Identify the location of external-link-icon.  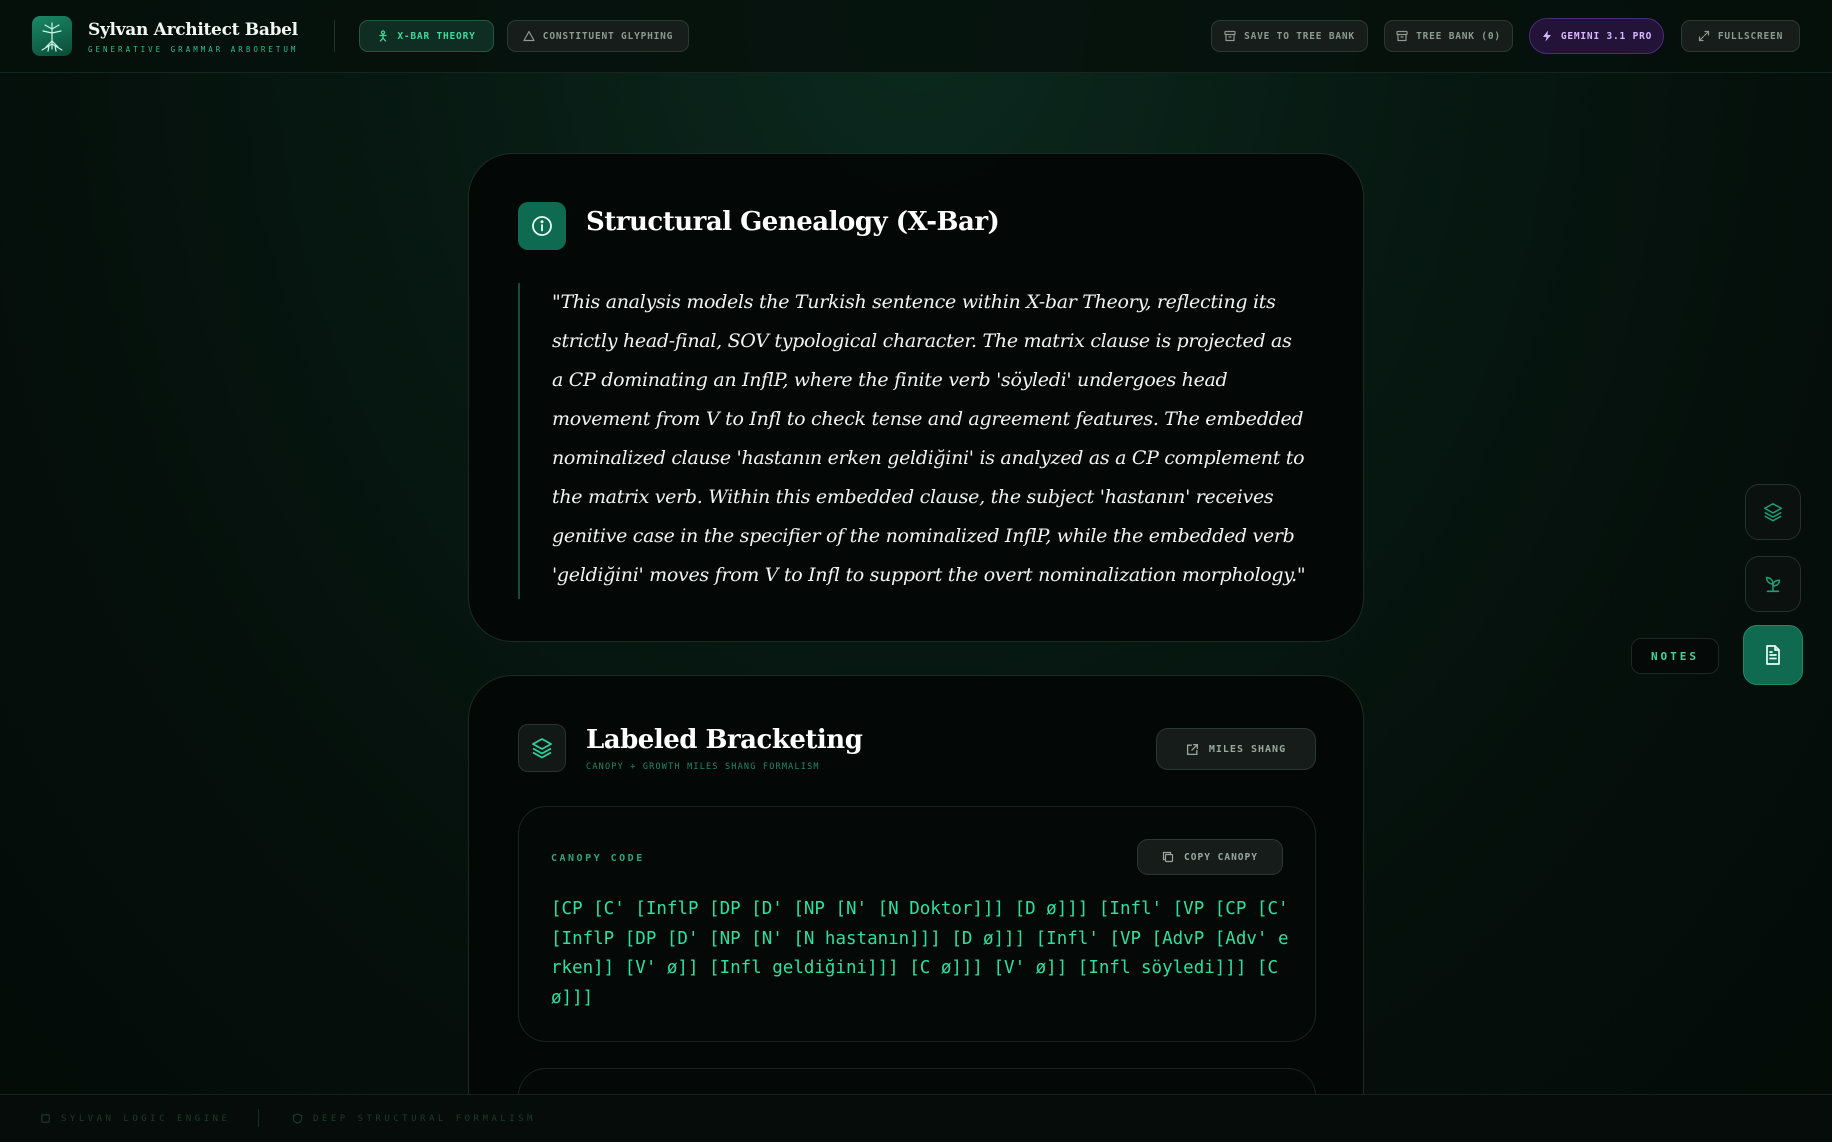
(1192, 749).